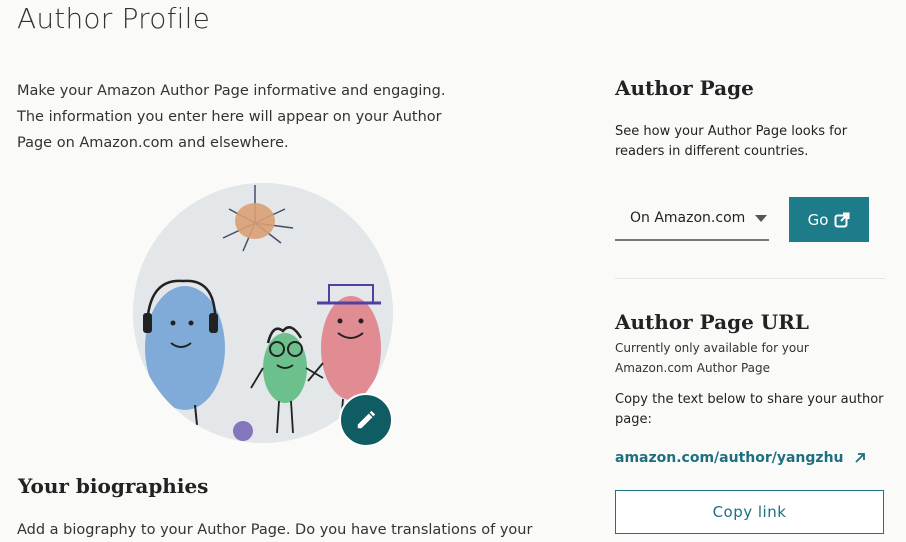 The image size is (906, 542). I want to click on marketplace-select: On Amazon.com, so click(692, 219).